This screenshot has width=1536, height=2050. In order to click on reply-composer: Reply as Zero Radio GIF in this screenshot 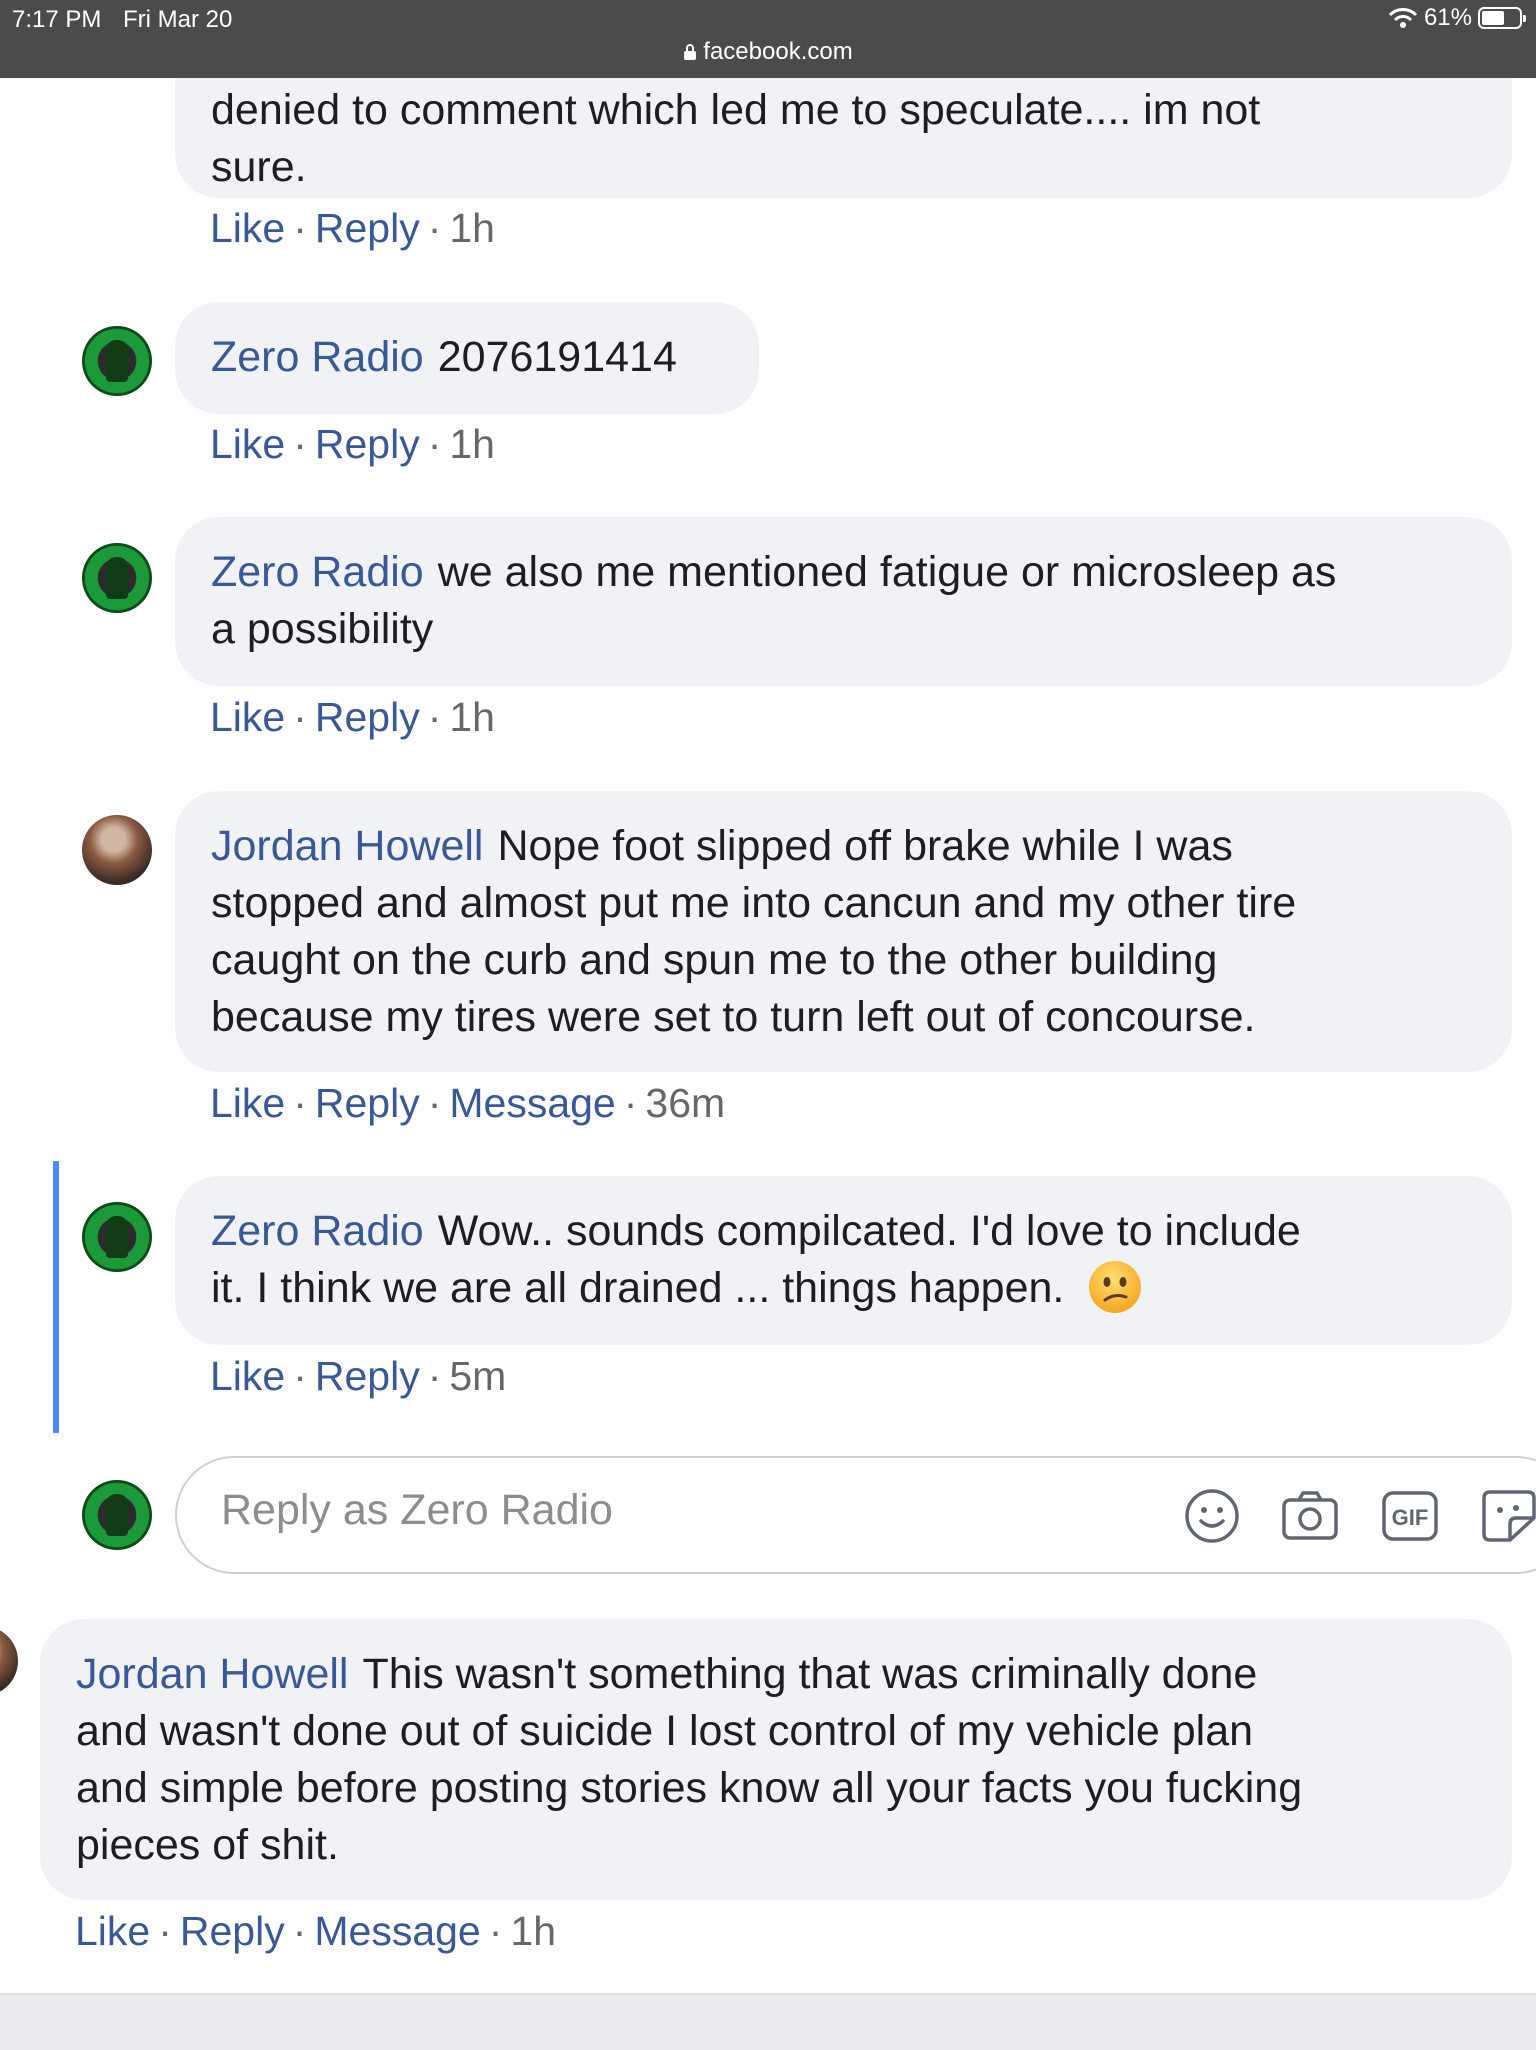, I will do `click(855, 1515)`.